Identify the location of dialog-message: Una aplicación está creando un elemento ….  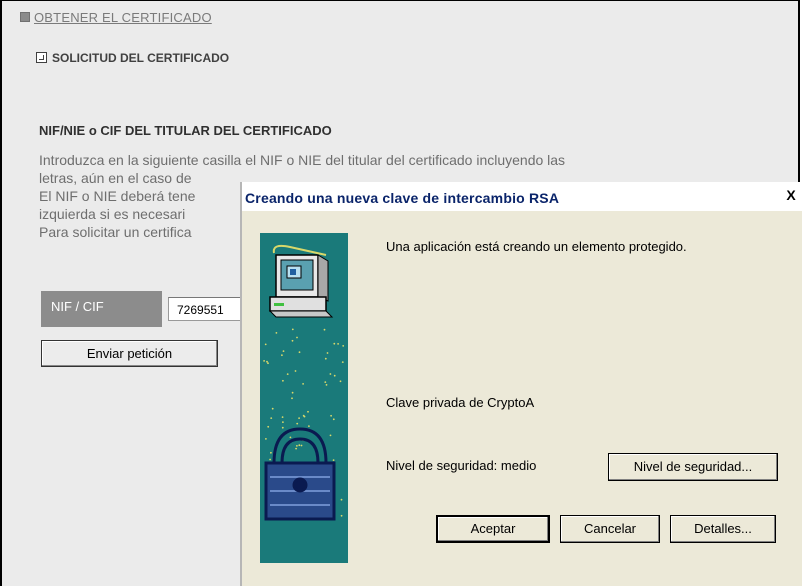
(536, 246).